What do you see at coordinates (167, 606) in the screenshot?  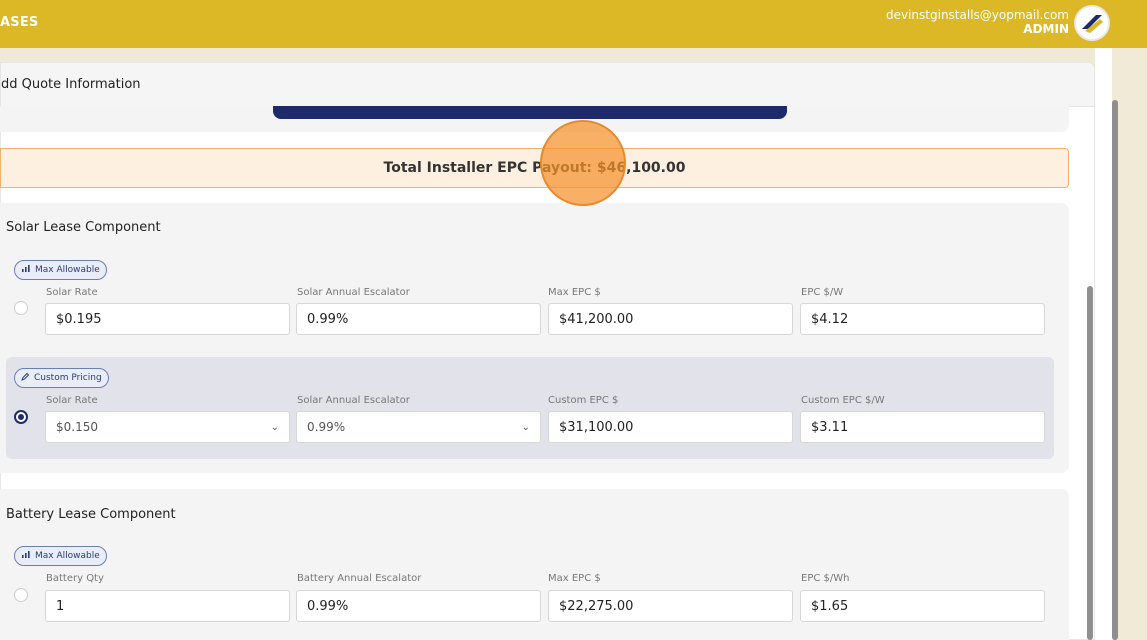 I see `battery-qty-input: 1` at bounding box center [167, 606].